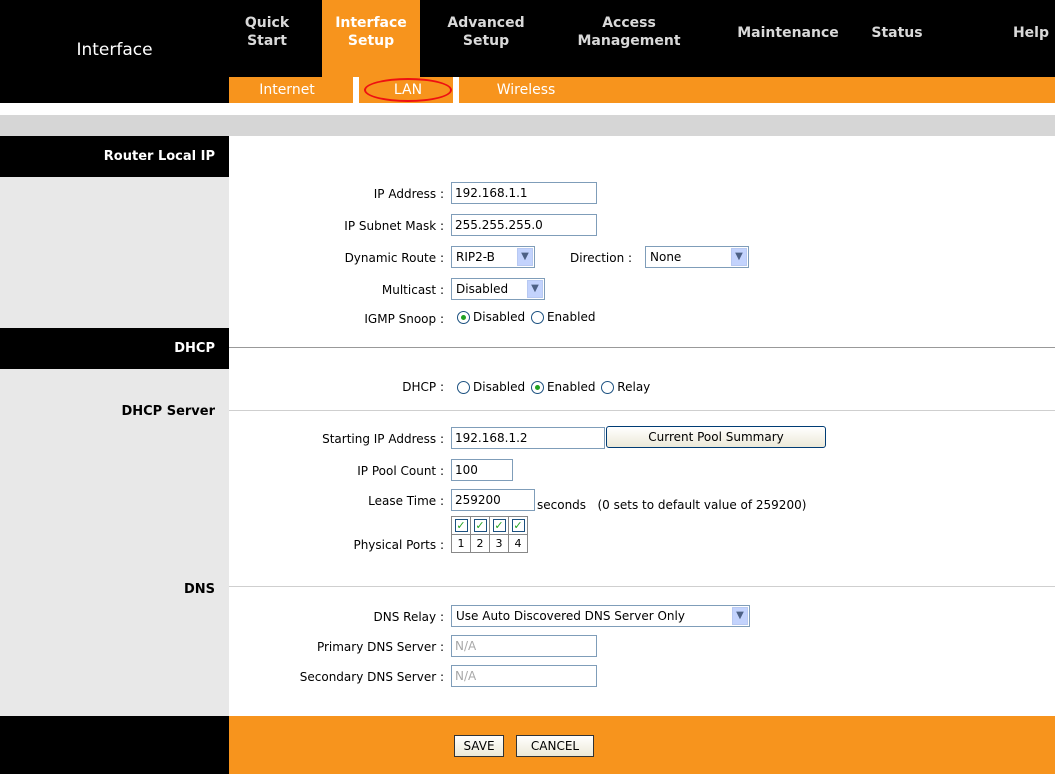 The height and width of the screenshot is (774, 1055). I want to click on igmp-snoop-label: IGMP Snoop :, so click(404, 319).